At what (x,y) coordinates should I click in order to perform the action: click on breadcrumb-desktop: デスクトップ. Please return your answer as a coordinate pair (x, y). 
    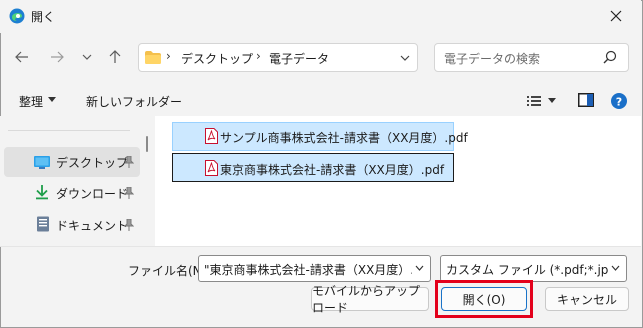
    Looking at the image, I should click on (217, 58).